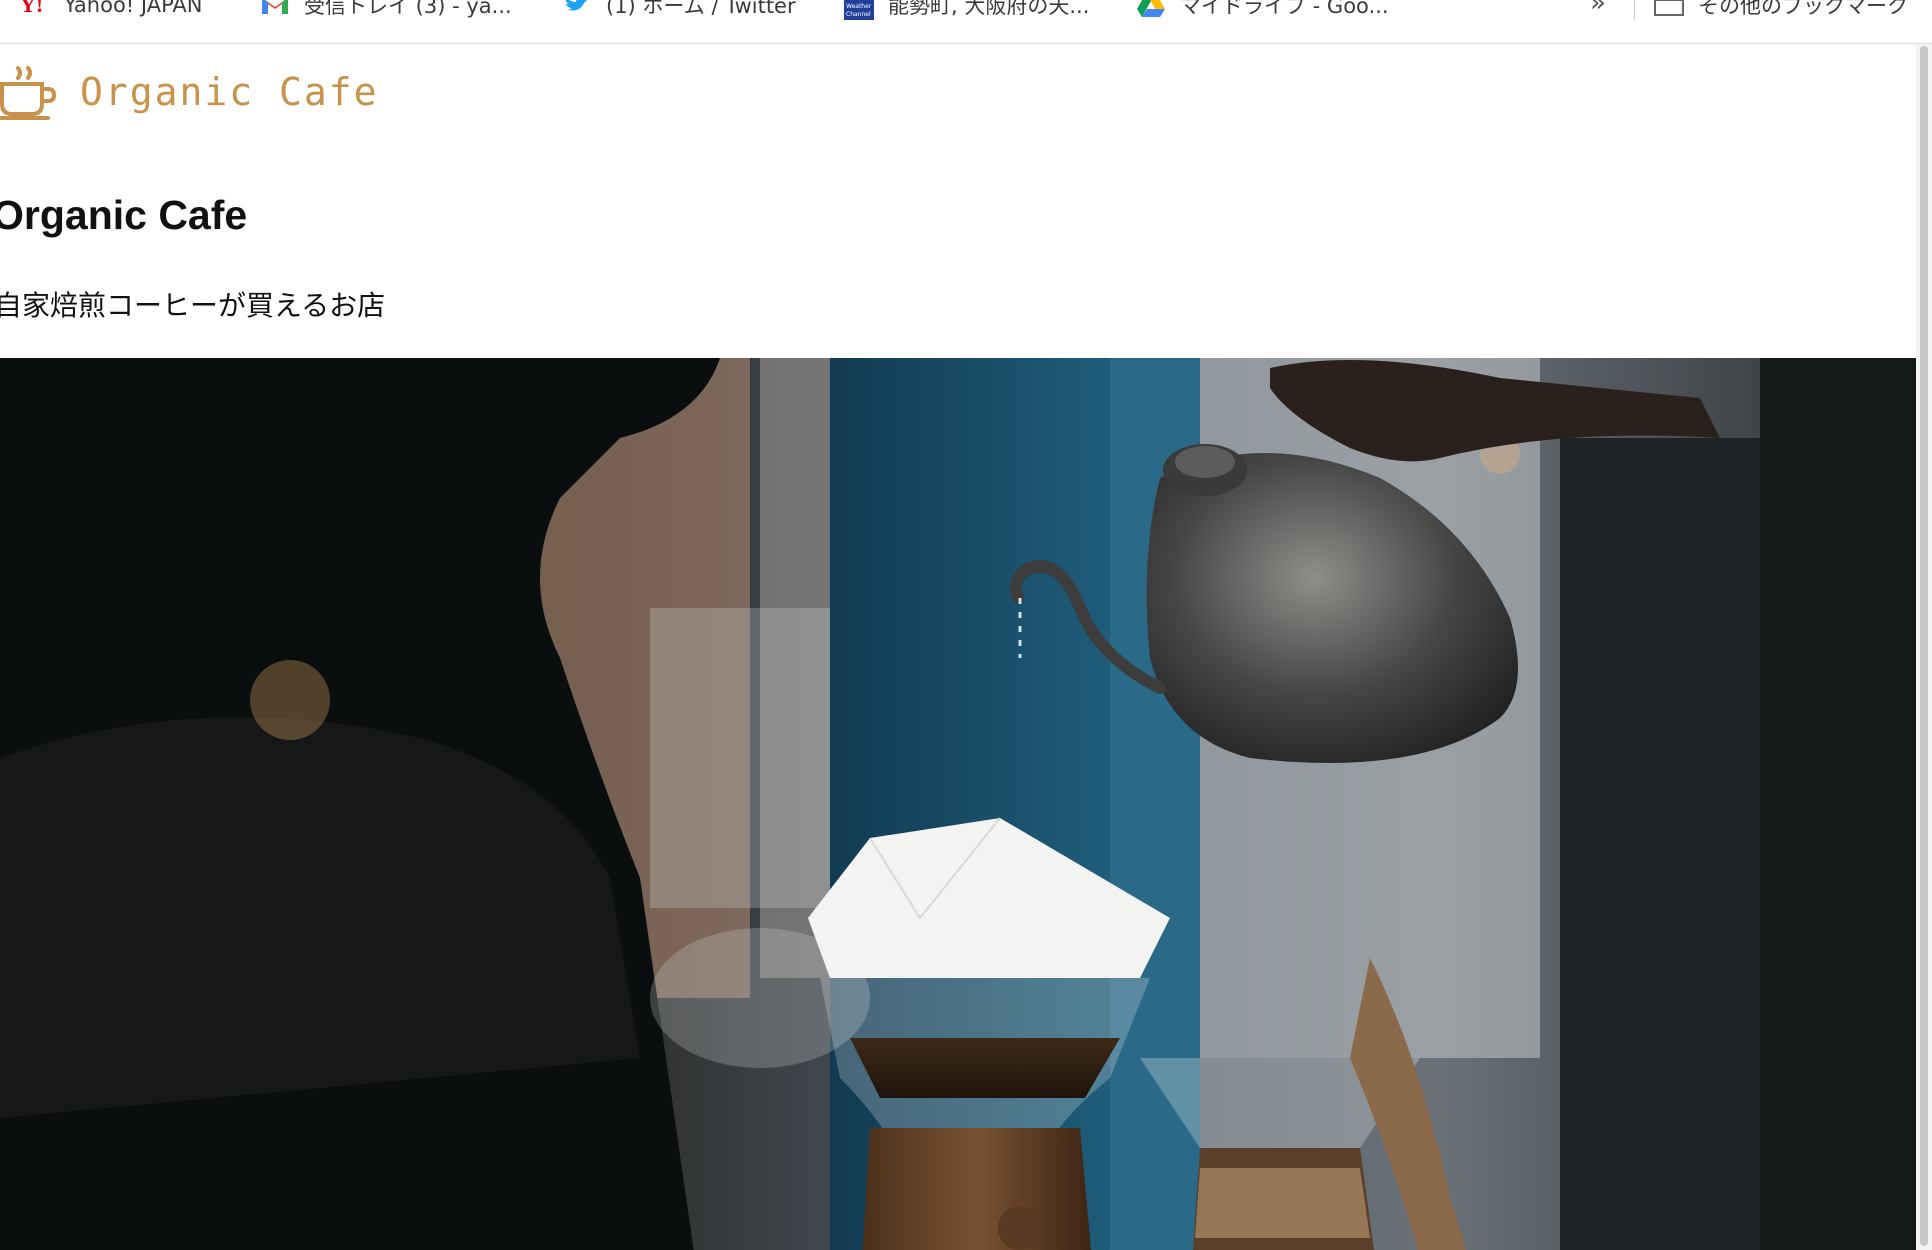  Describe the element at coordinates (859, 6) in the screenshot. I see `svg-text: Weather` at that location.